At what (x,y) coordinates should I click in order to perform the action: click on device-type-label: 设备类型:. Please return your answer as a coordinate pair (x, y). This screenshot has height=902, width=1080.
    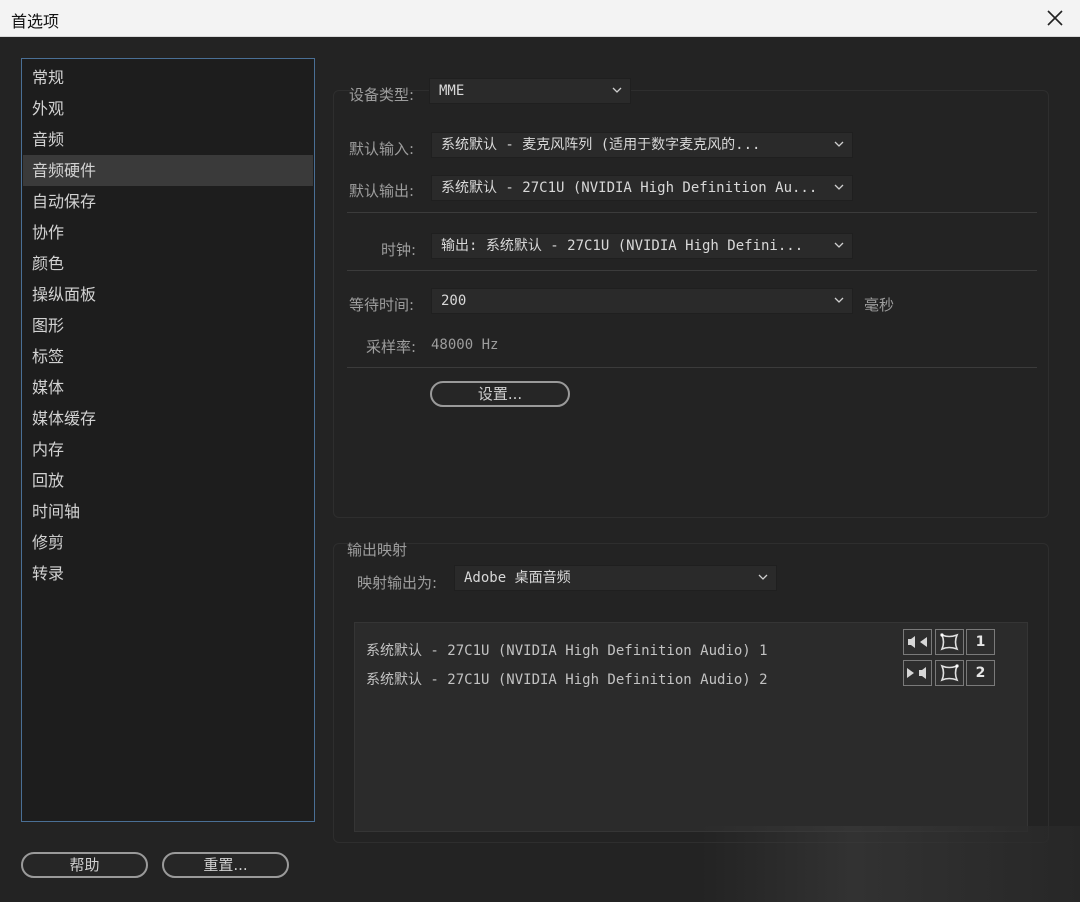
    Looking at the image, I should click on (382, 95).